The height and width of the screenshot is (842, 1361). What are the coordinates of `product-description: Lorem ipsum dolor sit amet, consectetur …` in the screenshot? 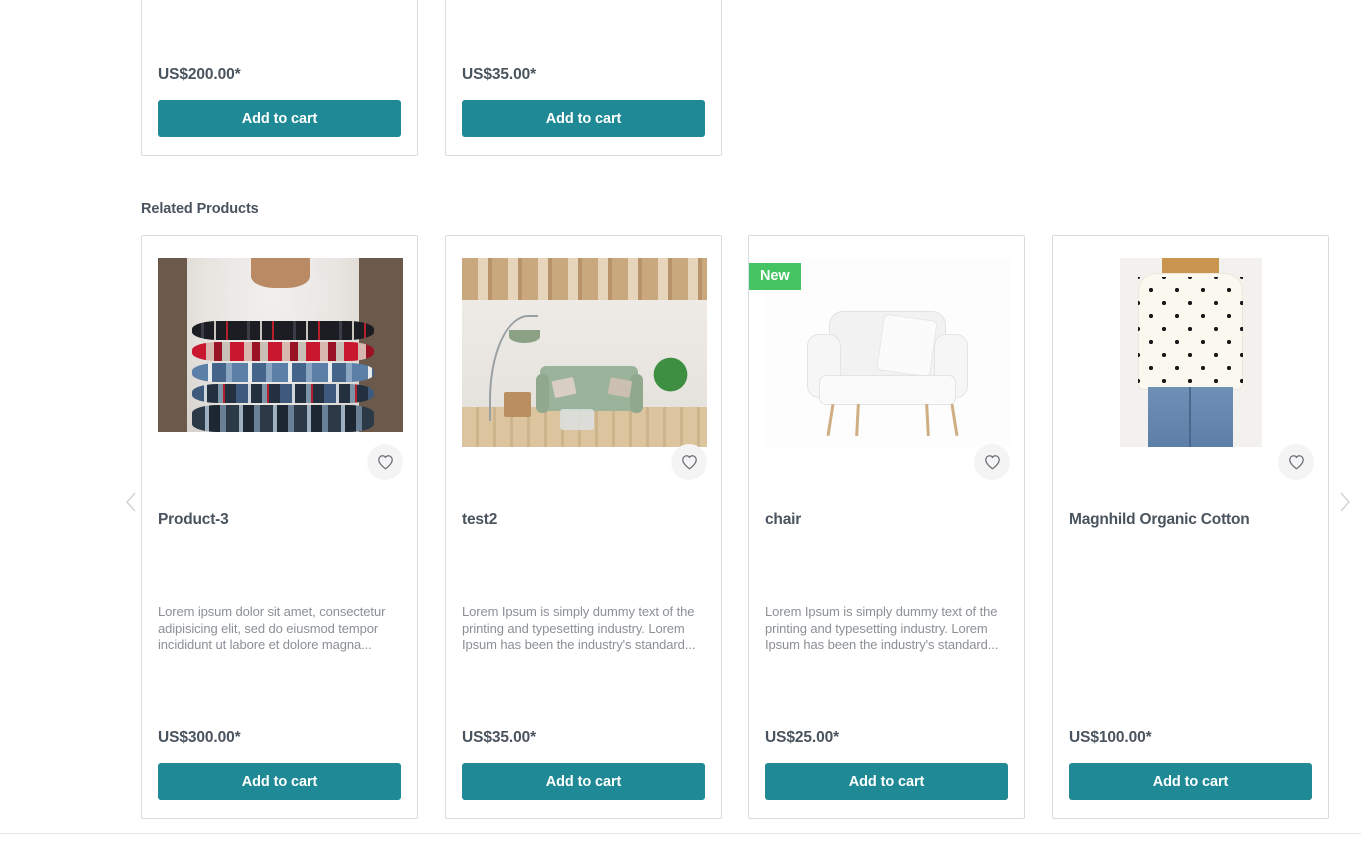 It's located at (272, 628).